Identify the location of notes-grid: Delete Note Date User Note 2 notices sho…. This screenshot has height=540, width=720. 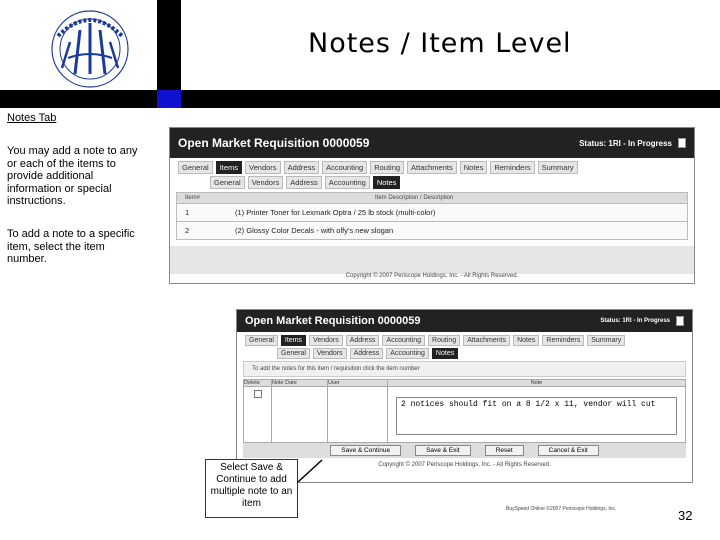
(464, 411).